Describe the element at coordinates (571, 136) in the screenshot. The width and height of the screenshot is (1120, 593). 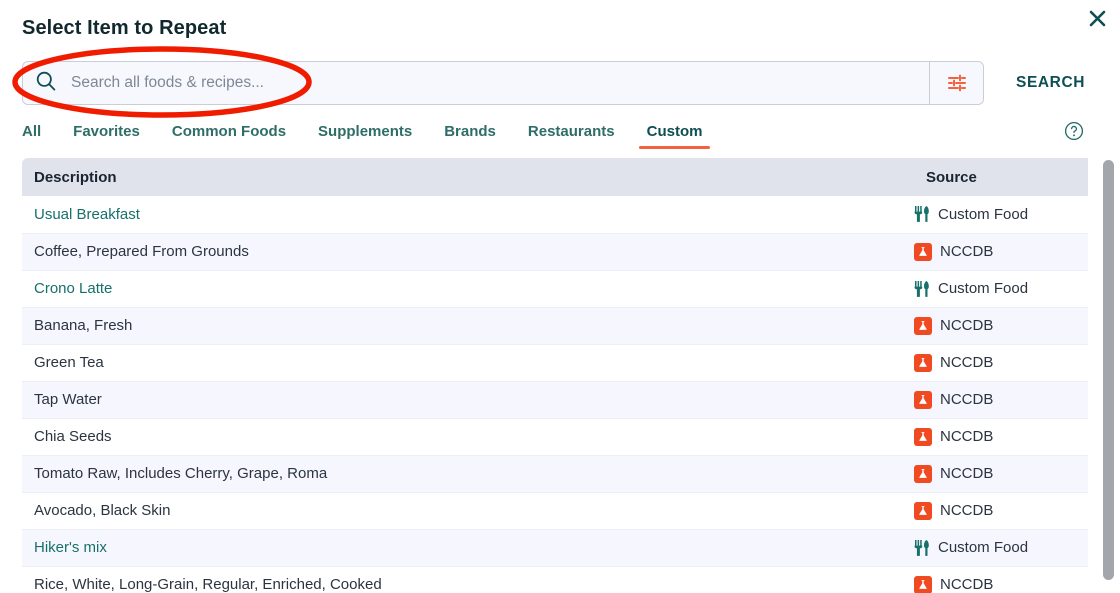
I see `tab-restaurants: Restaurants` at that location.